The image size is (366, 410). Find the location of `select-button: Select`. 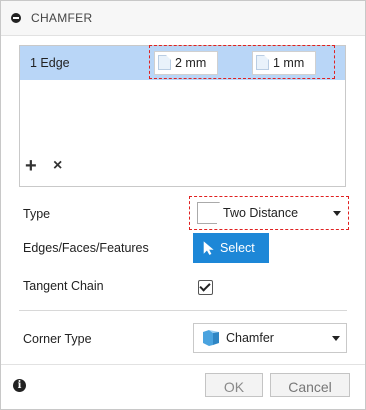

select-button: Select is located at coordinates (231, 248).